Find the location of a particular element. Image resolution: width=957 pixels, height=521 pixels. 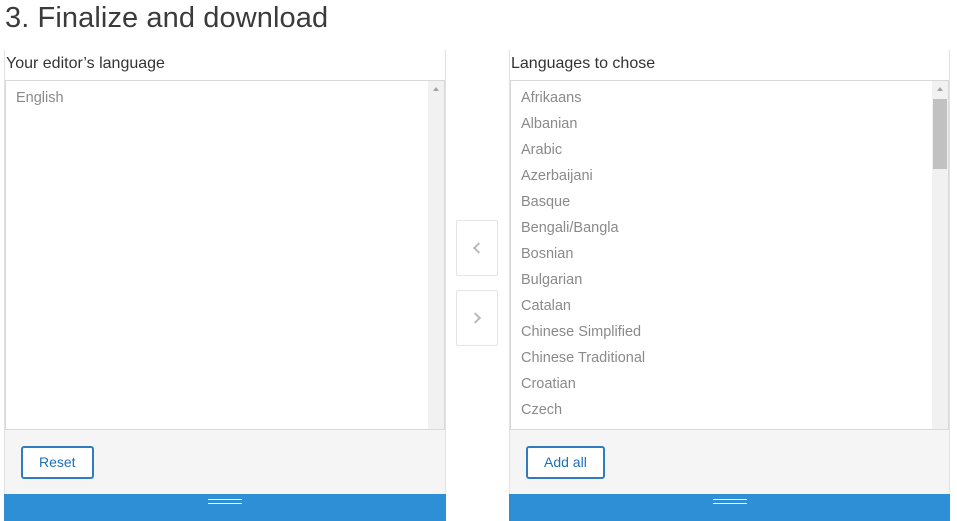

language-option: English is located at coordinates (225, 98).